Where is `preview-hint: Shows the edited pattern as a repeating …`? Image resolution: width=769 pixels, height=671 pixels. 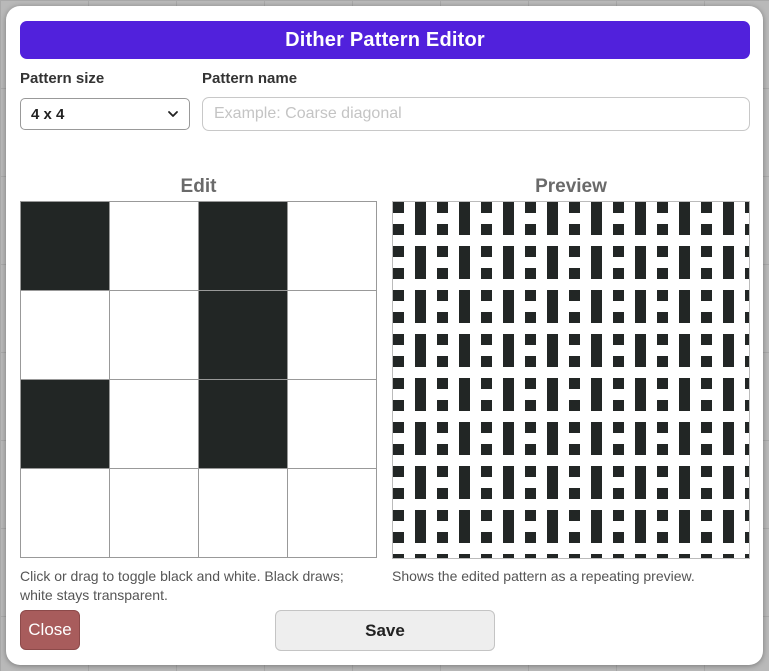 preview-hint: Shows the edited pattern as a repeating … is located at coordinates (543, 576).